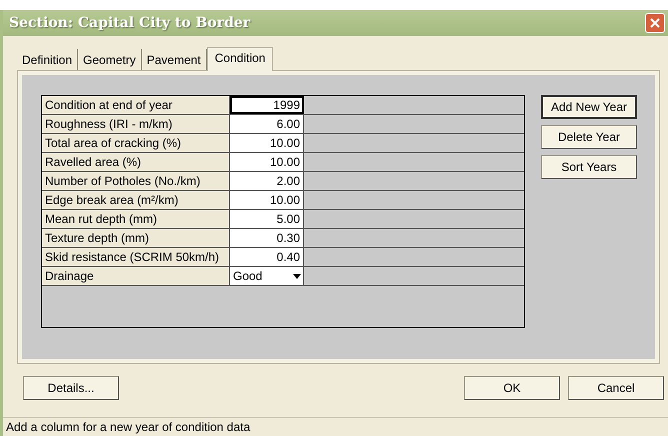  I want to click on value-cell: 2.00, so click(267, 181).